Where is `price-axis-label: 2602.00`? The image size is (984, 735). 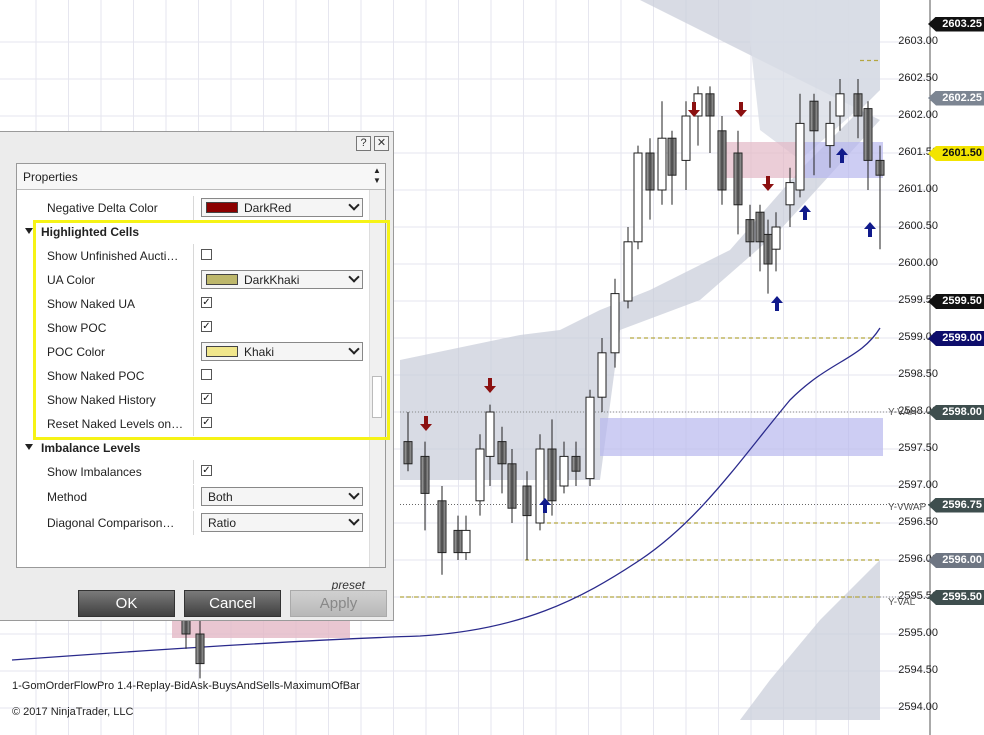
price-axis-label: 2602.00 is located at coordinates (918, 115).